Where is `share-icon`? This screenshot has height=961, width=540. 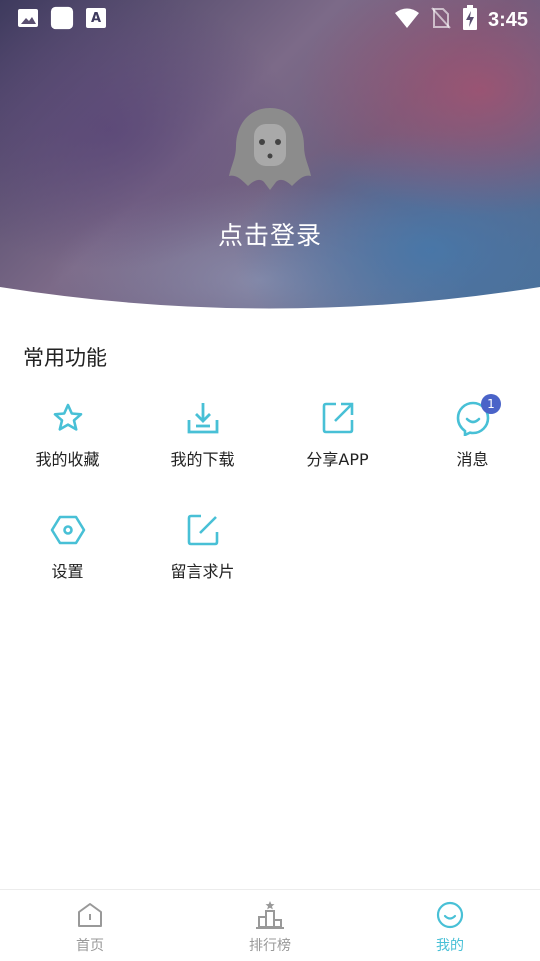
share-icon is located at coordinates (338, 418).